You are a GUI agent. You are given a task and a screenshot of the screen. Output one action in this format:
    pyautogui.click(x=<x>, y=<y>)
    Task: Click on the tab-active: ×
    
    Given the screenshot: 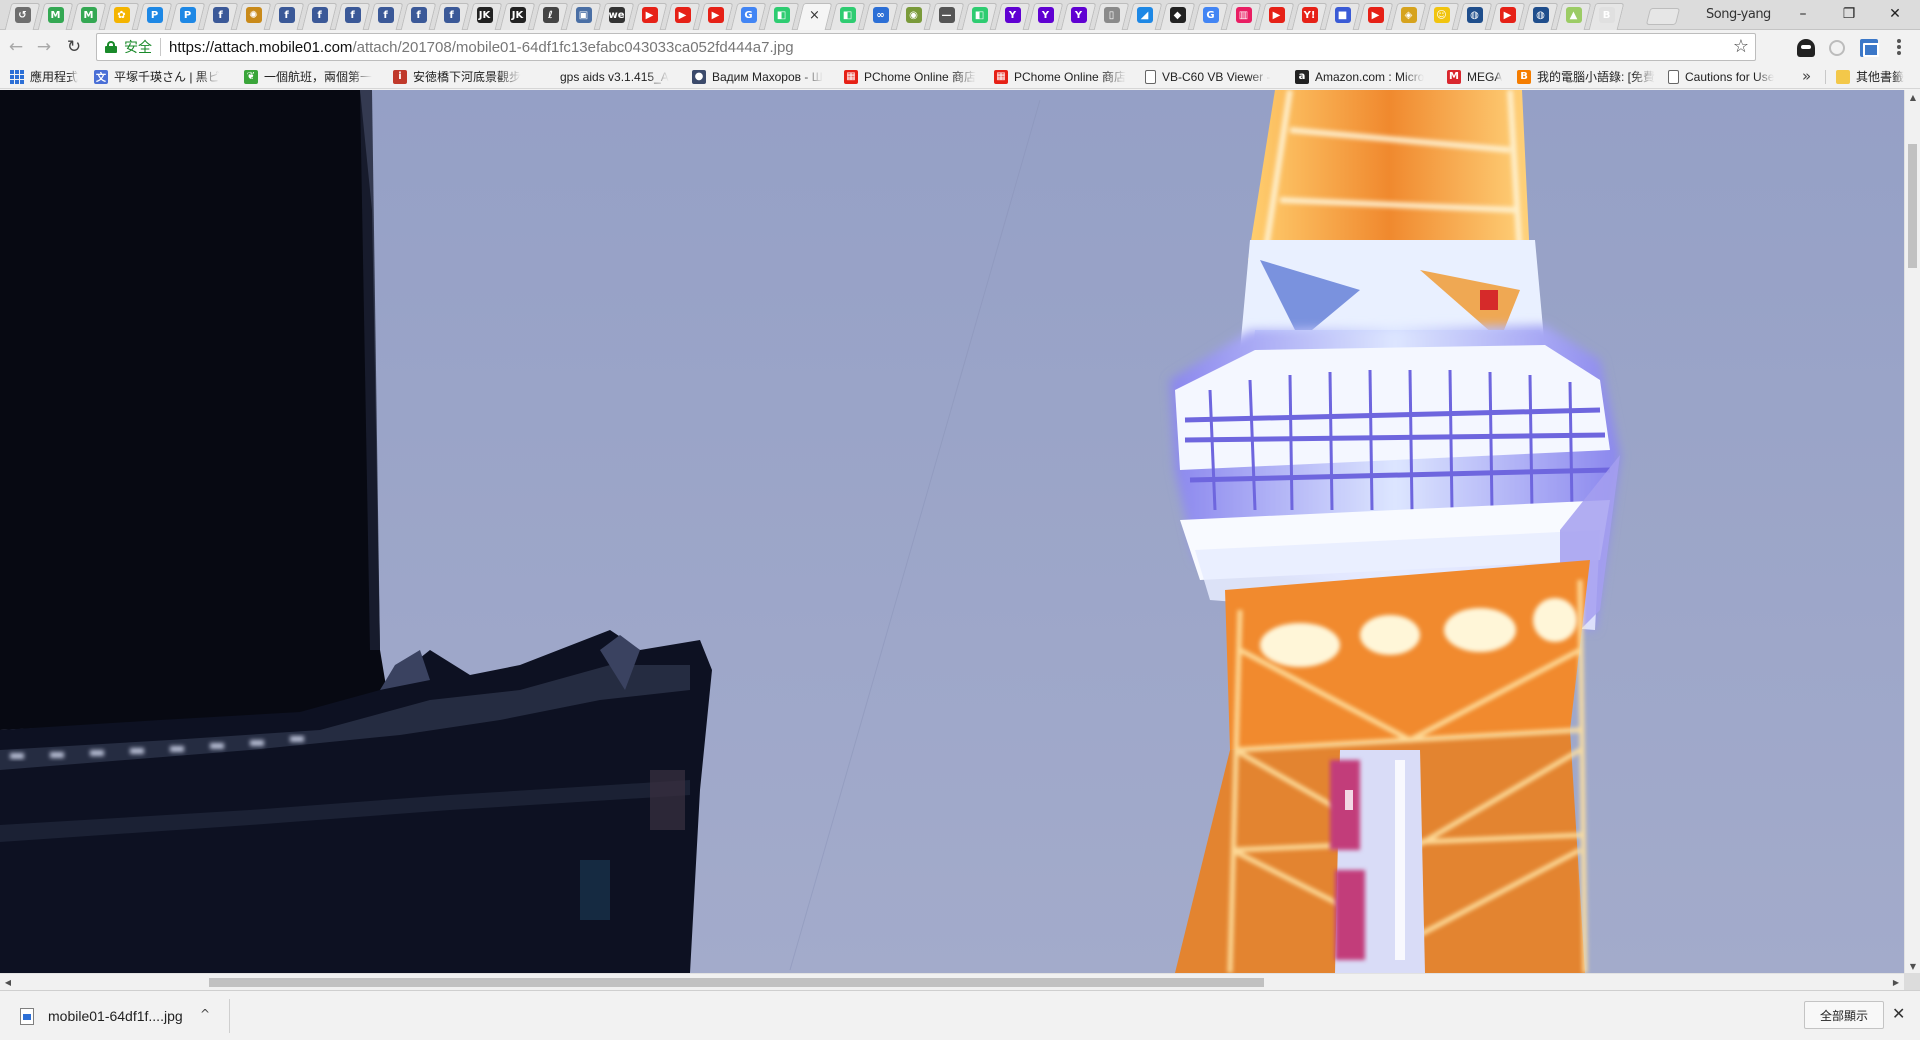 What is the action you would take?
    pyautogui.click(x=814, y=15)
    